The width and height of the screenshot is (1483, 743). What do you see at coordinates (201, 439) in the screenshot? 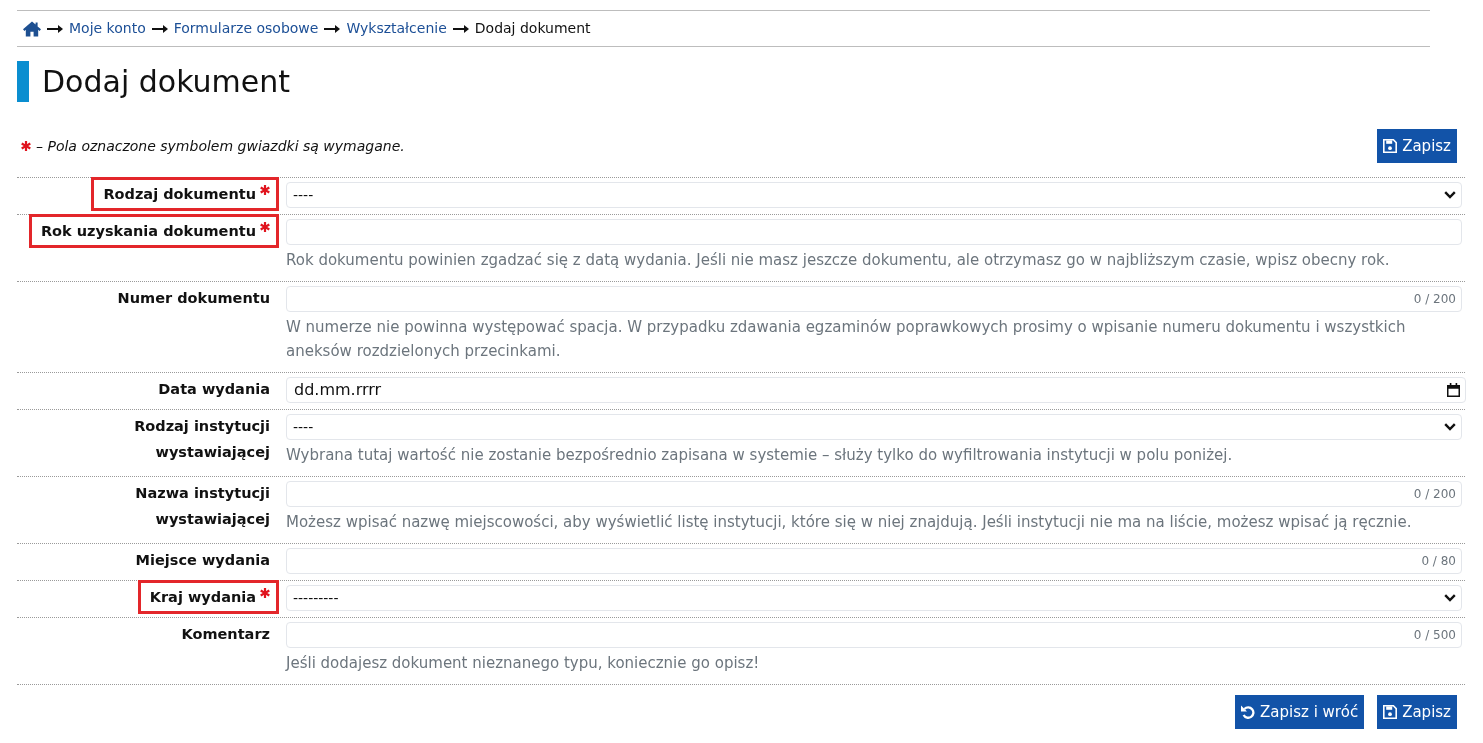
I see `field-label: Rodzaj instytucji wystawiającej` at bounding box center [201, 439].